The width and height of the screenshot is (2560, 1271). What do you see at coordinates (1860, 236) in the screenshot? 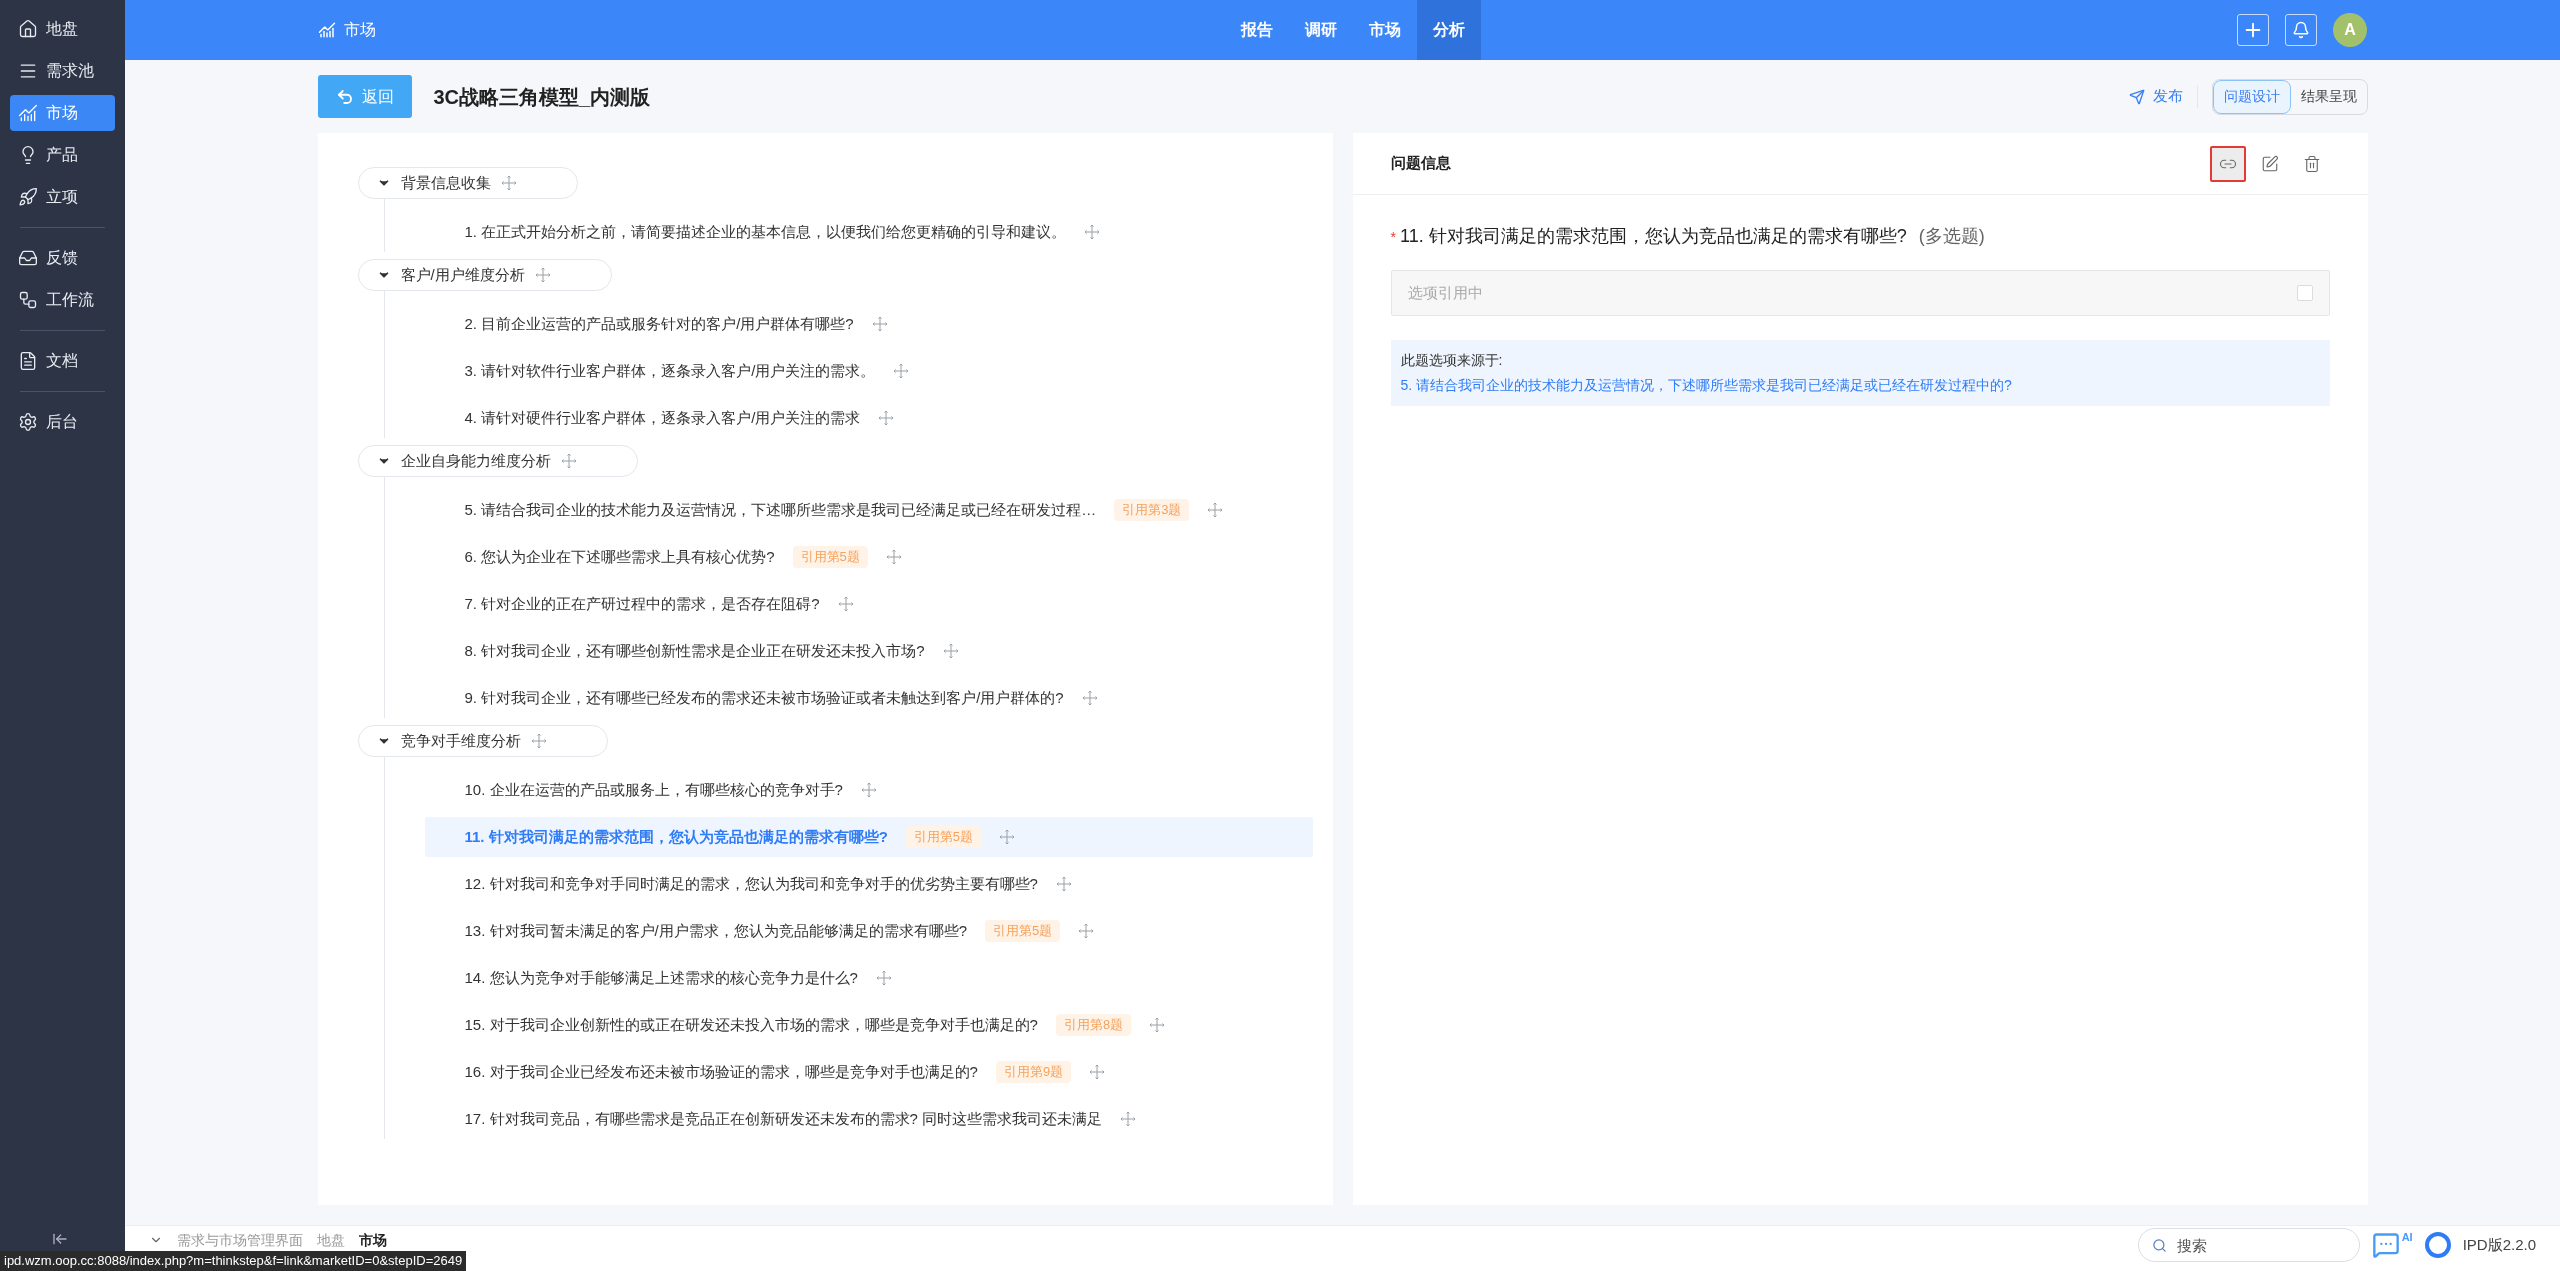
I see `question-title: * 11. 针对我司满足的需求范围，您认为竞品也满足的需求有哪些? (多选题)` at bounding box center [1860, 236].